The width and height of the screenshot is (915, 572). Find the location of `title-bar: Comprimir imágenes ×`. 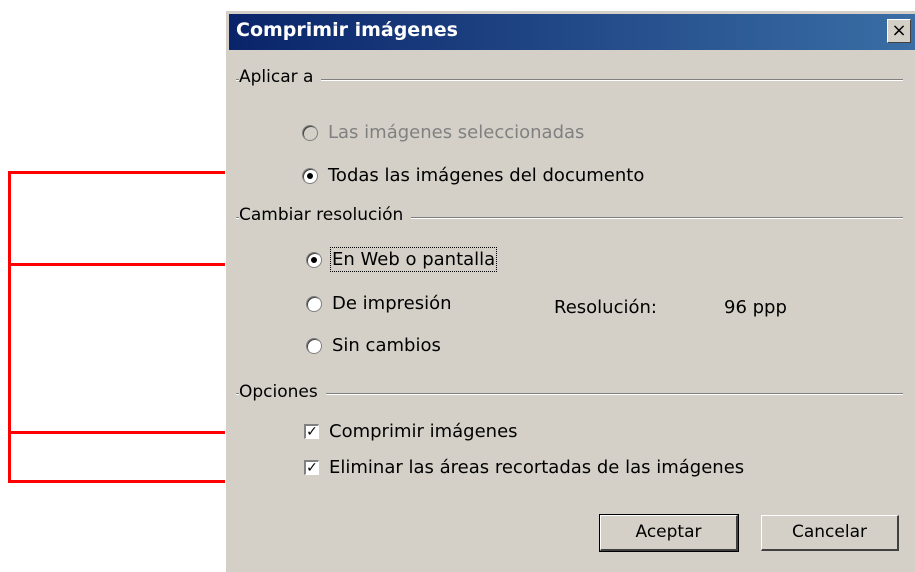

title-bar: Comprimir imágenes × is located at coordinates (572, 32).